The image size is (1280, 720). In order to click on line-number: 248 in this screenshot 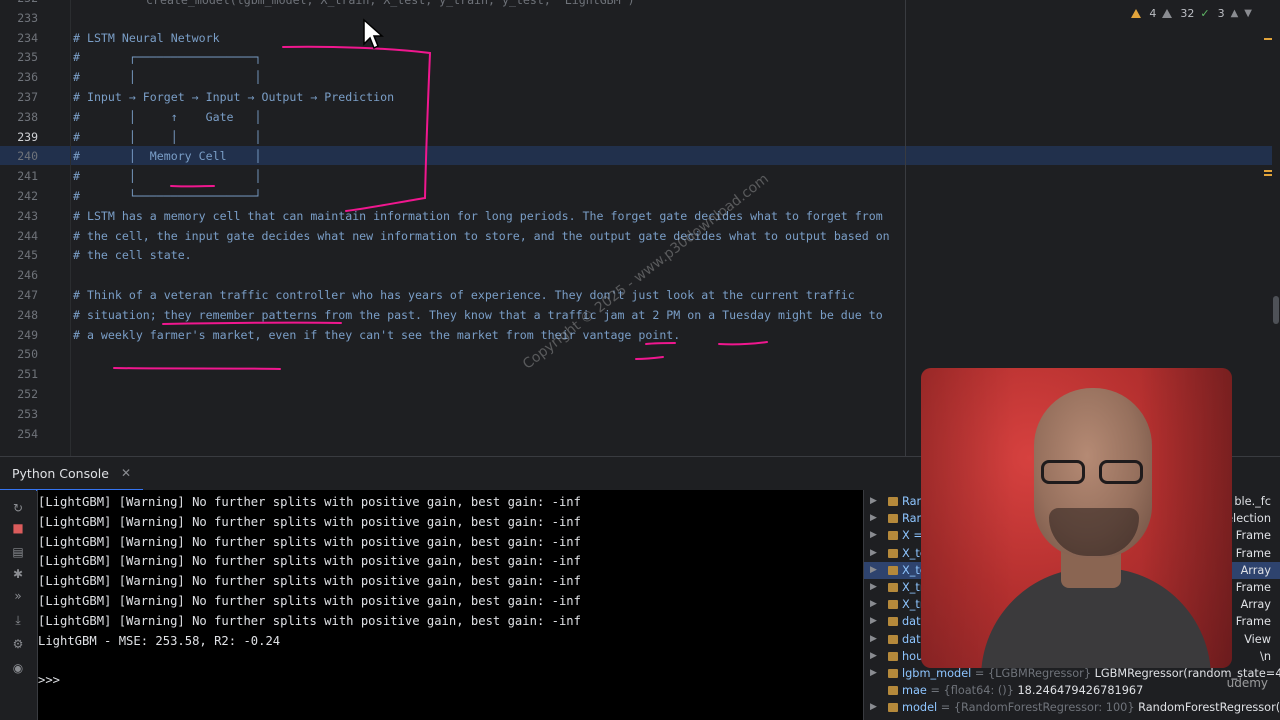, I will do `click(19, 315)`.